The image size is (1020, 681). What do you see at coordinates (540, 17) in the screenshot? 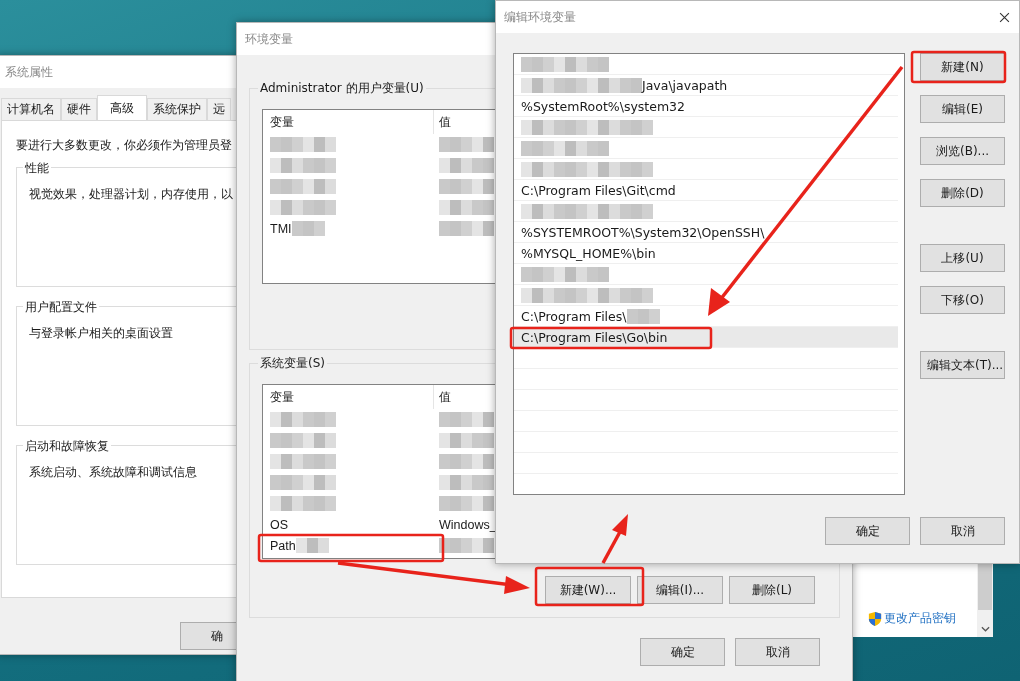
I see `window-title: 编辑环境变量` at bounding box center [540, 17].